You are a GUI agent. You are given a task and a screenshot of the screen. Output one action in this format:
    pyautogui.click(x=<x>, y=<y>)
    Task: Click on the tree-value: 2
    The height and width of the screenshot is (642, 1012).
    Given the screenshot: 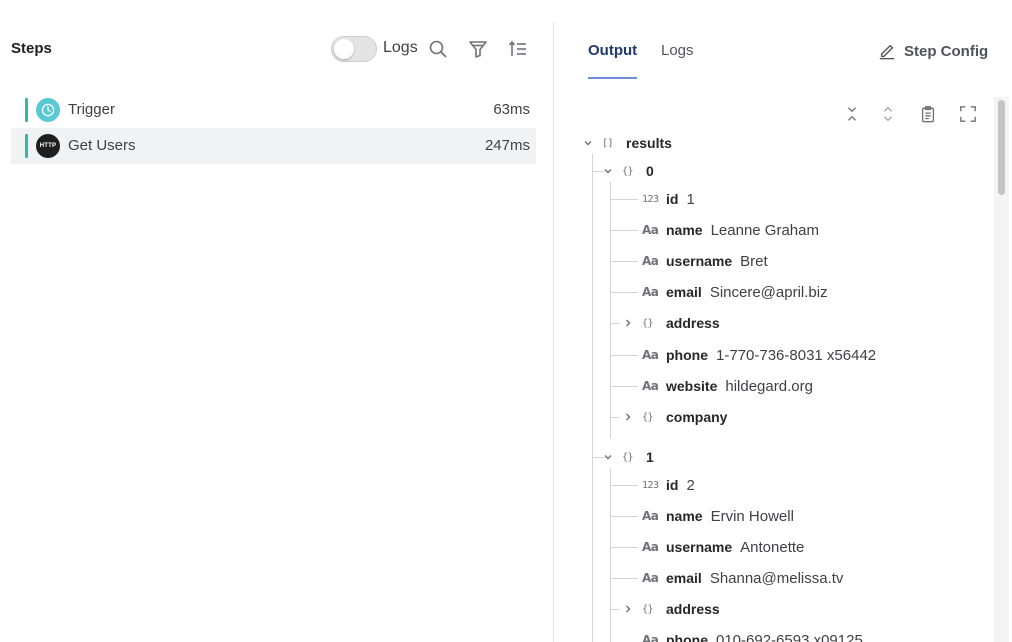 What is the action you would take?
    pyautogui.click(x=690, y=485)
    